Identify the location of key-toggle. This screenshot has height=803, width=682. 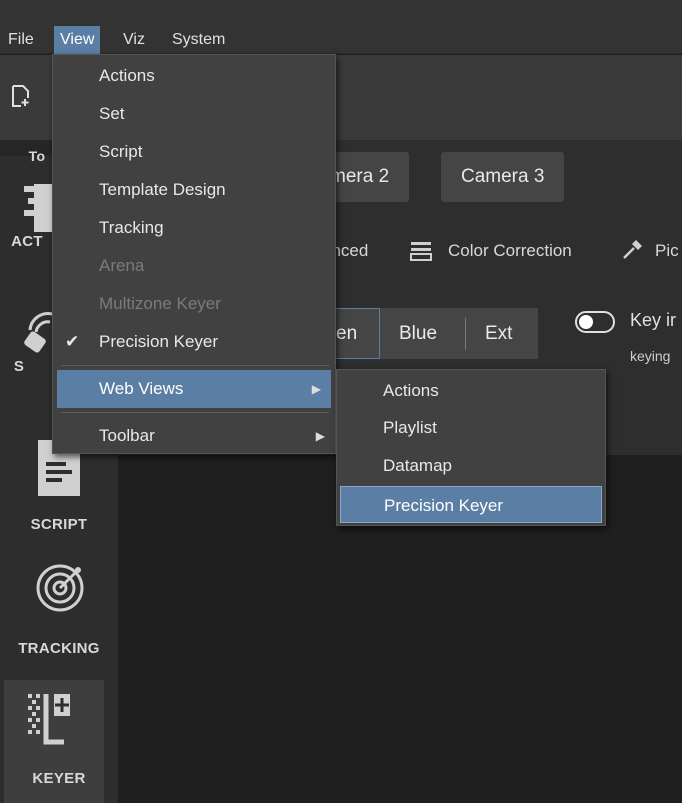
(595, 322).